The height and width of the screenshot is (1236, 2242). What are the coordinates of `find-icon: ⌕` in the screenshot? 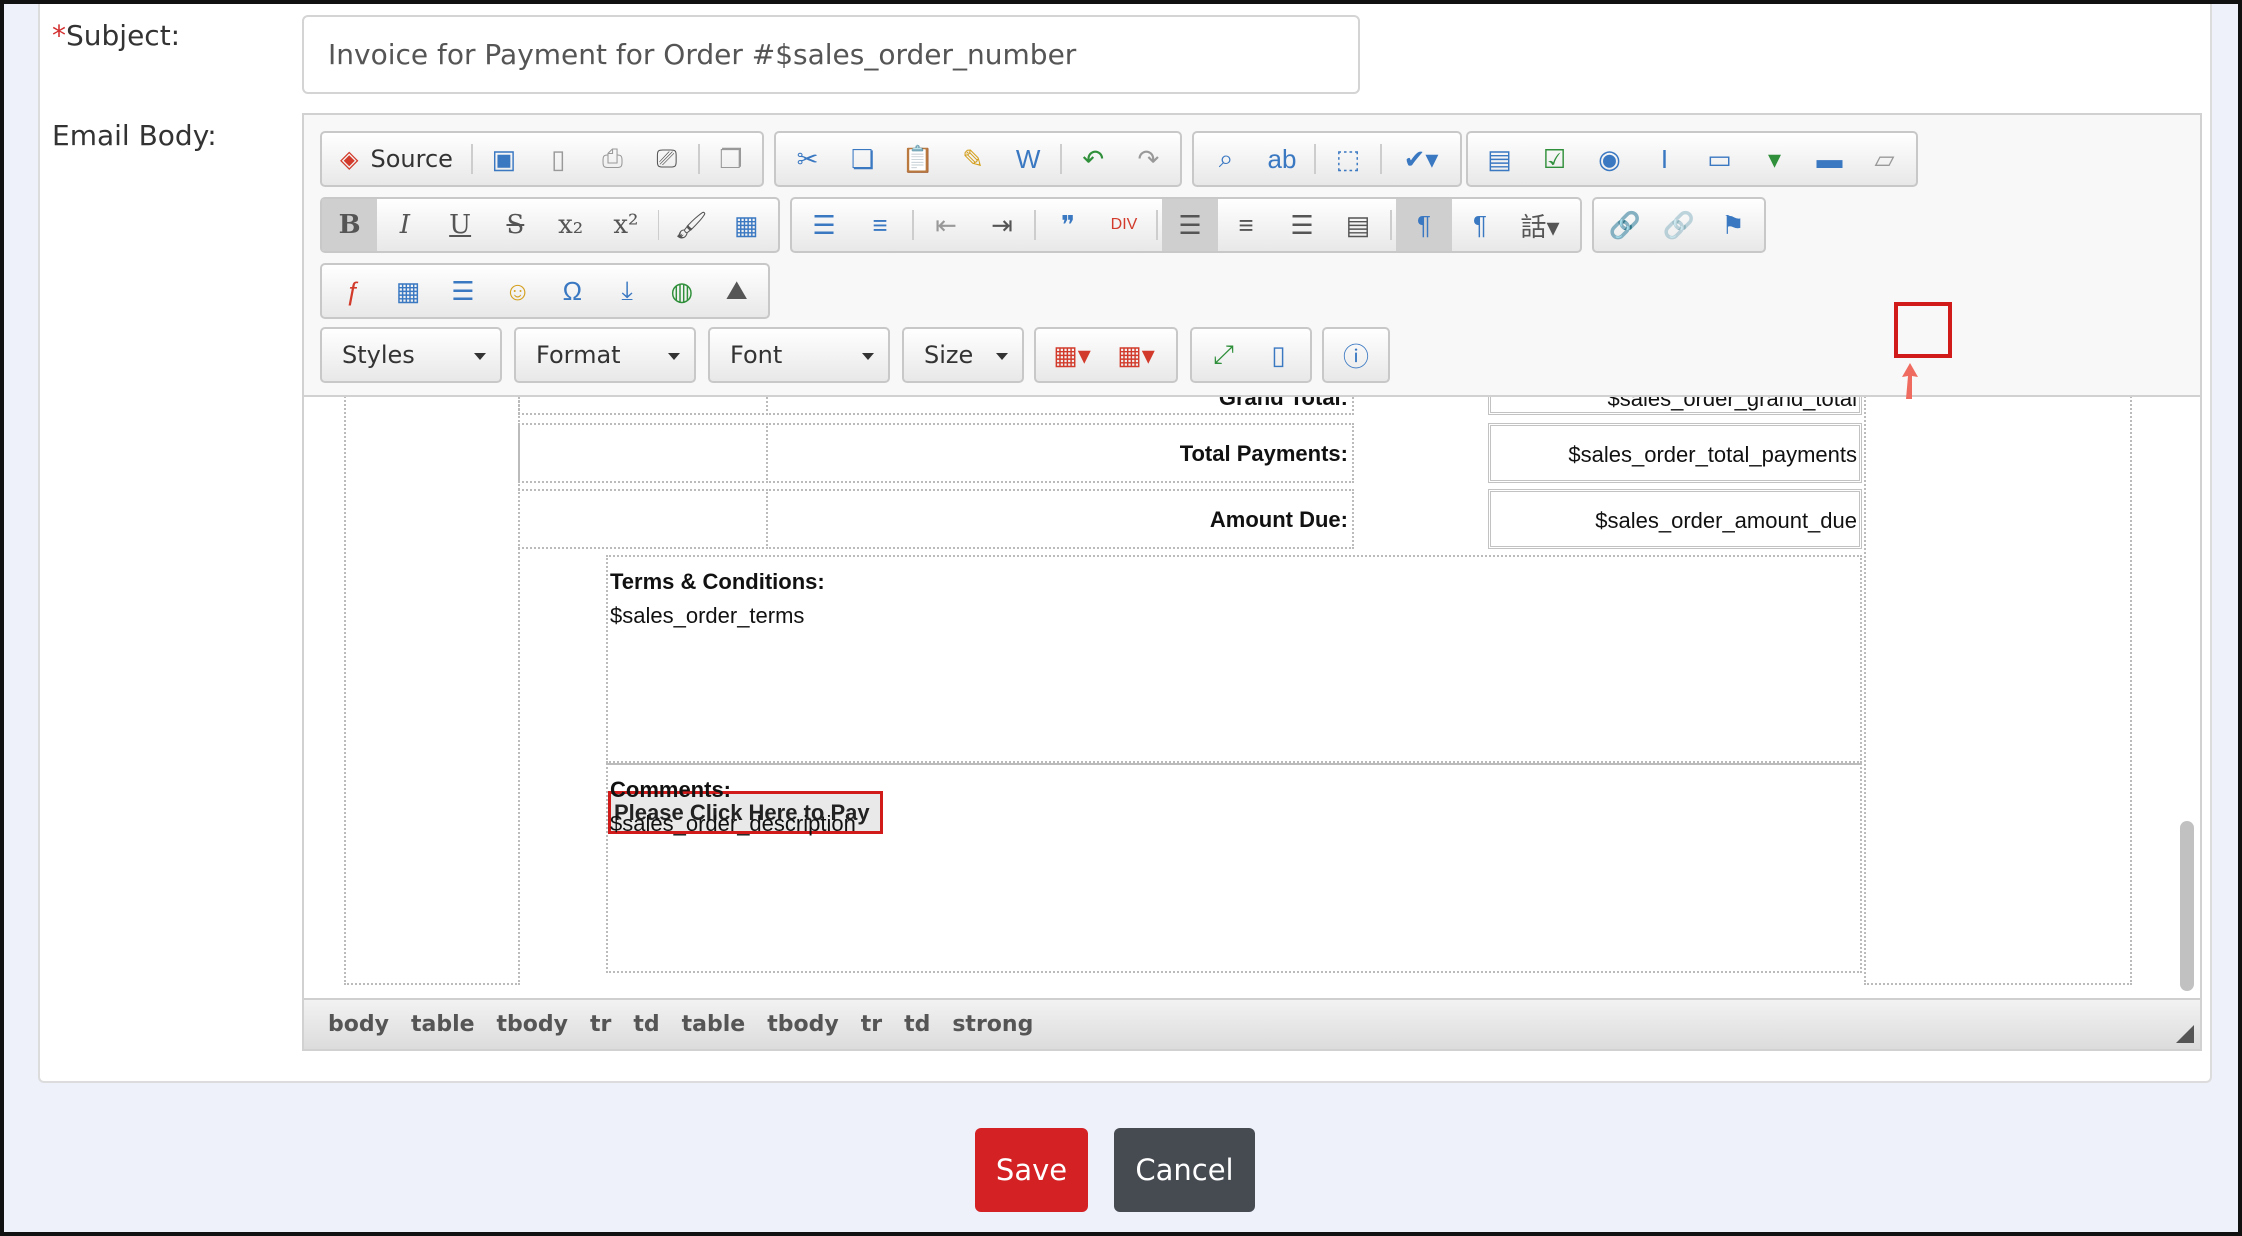 It's located at (1226, 159).